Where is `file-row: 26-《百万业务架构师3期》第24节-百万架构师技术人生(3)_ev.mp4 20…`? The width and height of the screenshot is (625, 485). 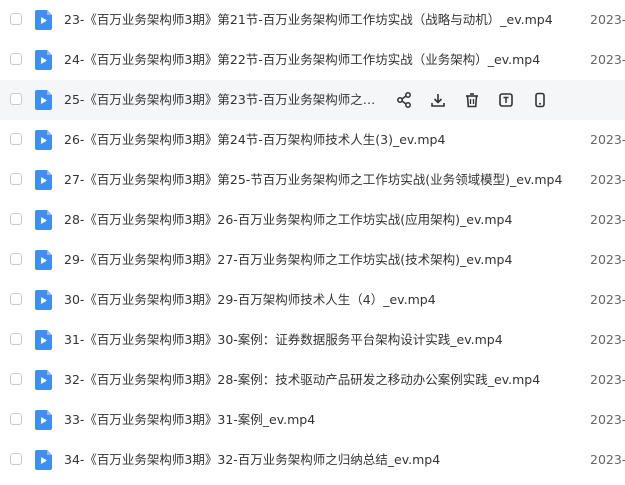
file-row: 26-《百万业务架构师3期》第24节-百万架构师技术人生(3)_ev.mp4 20… is located at coordinates (312, 140).